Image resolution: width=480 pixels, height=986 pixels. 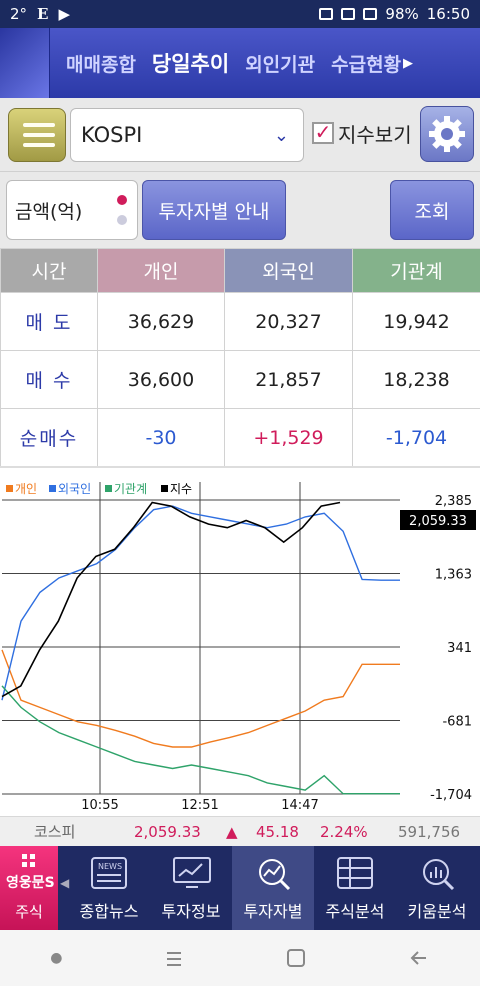 I want to click on nav-item-invest-info: 투자정보, so click(x=191, y=888).